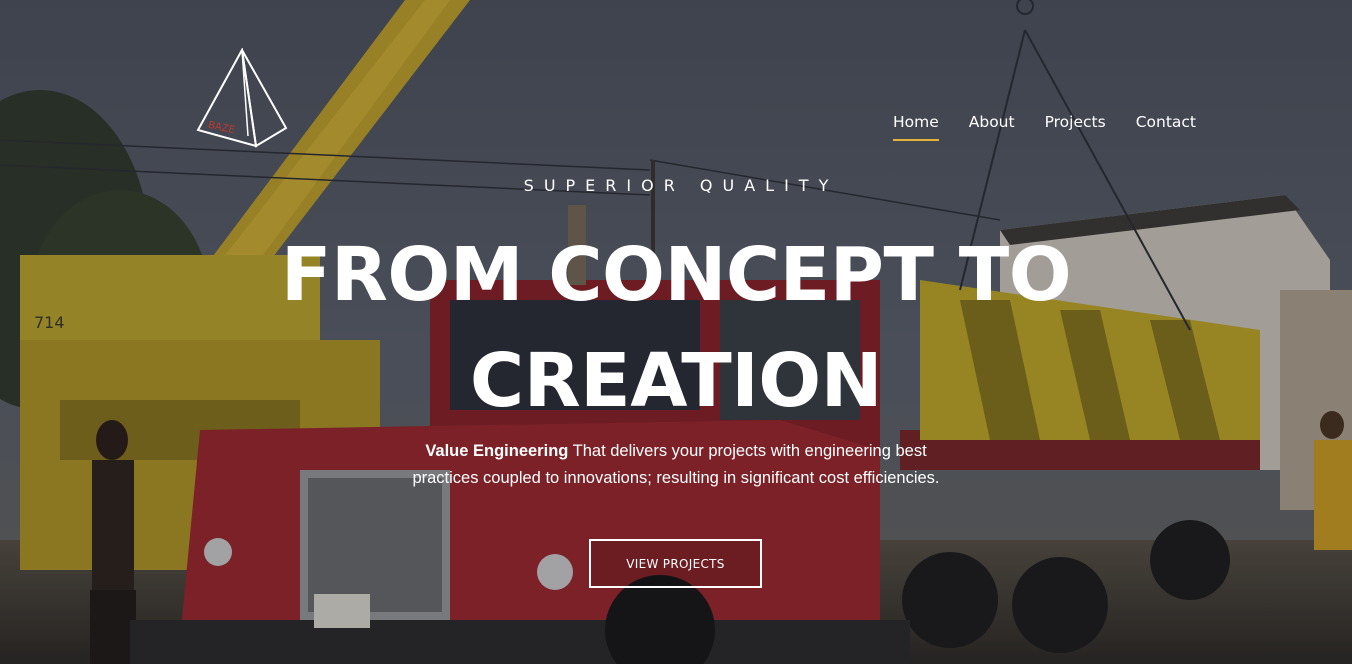 This screenshot has height=664, width=1352. What do you see at coordinates (681, 185) in the screenshot?
I see `hero-kicker: SUPERIOR QUALITY` at bounding box center [681, 185].